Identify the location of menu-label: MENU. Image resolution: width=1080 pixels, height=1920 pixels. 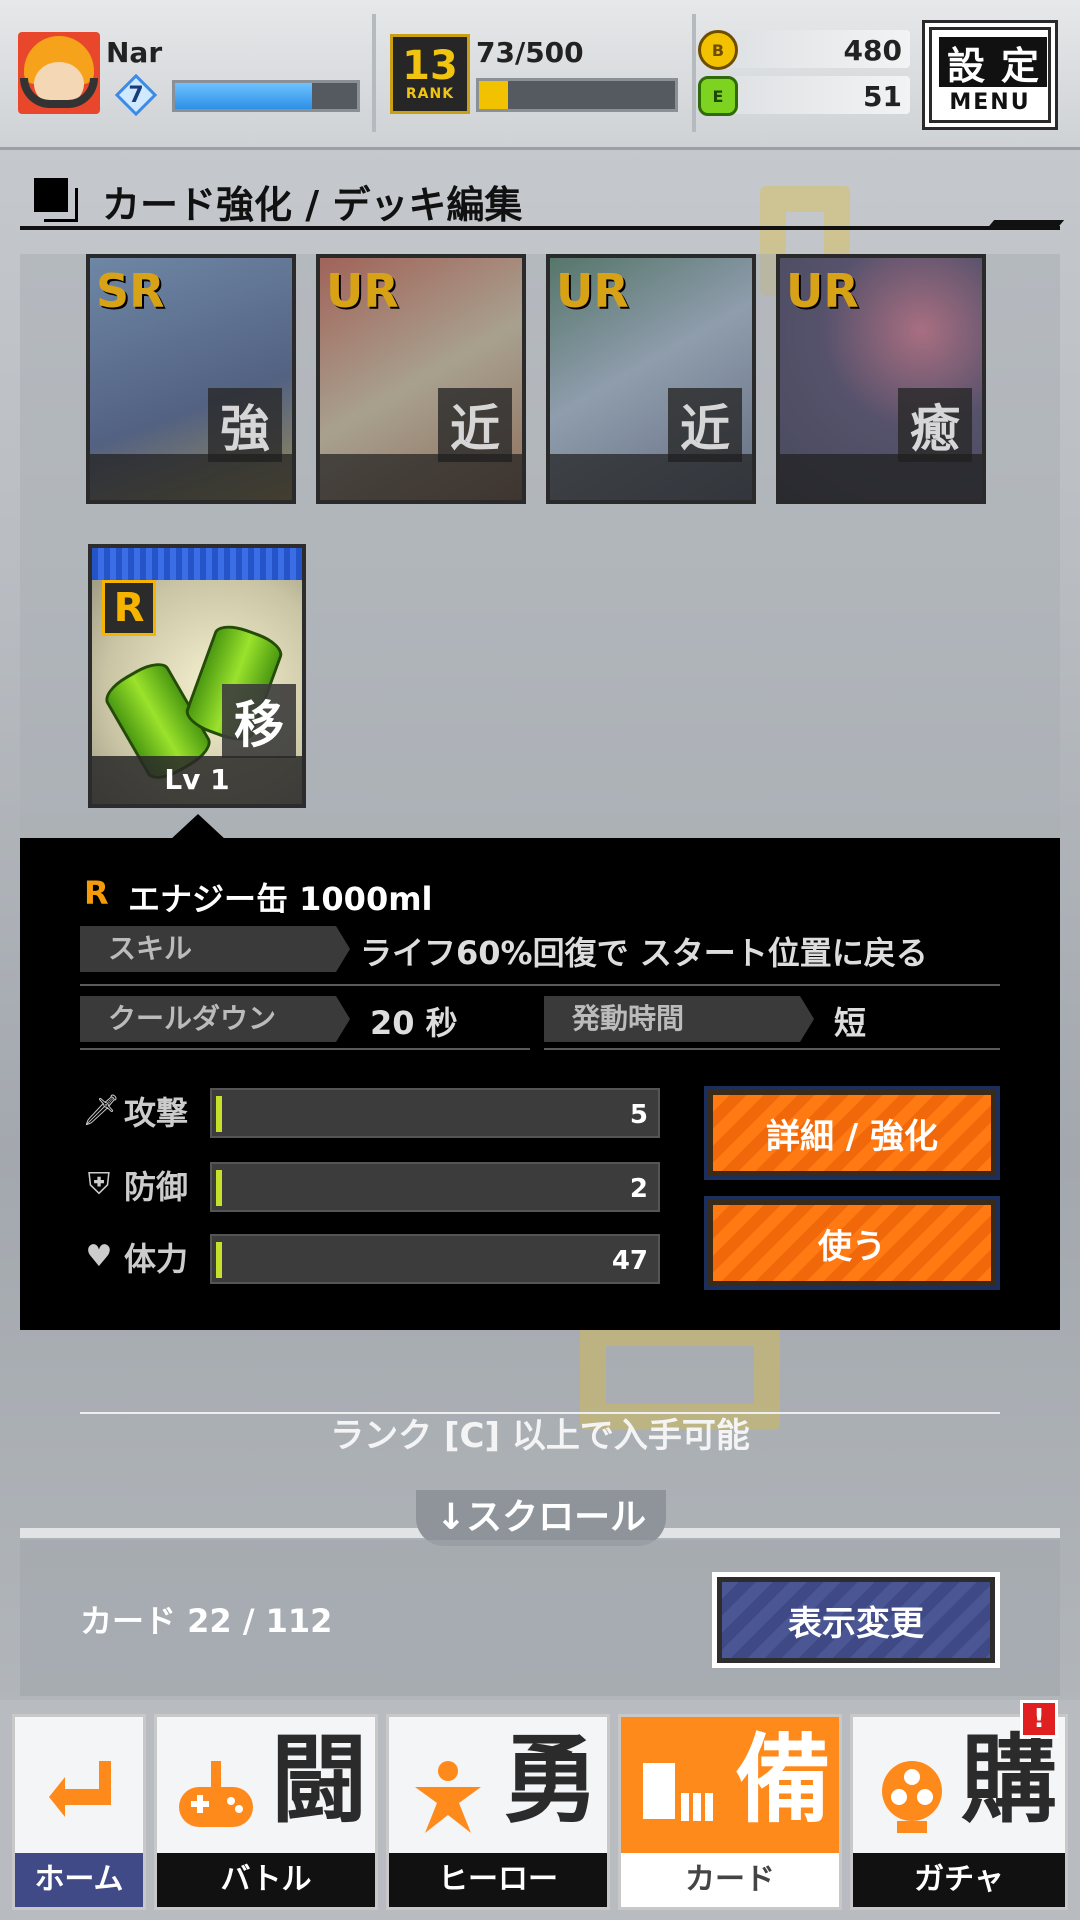
(990, 102).